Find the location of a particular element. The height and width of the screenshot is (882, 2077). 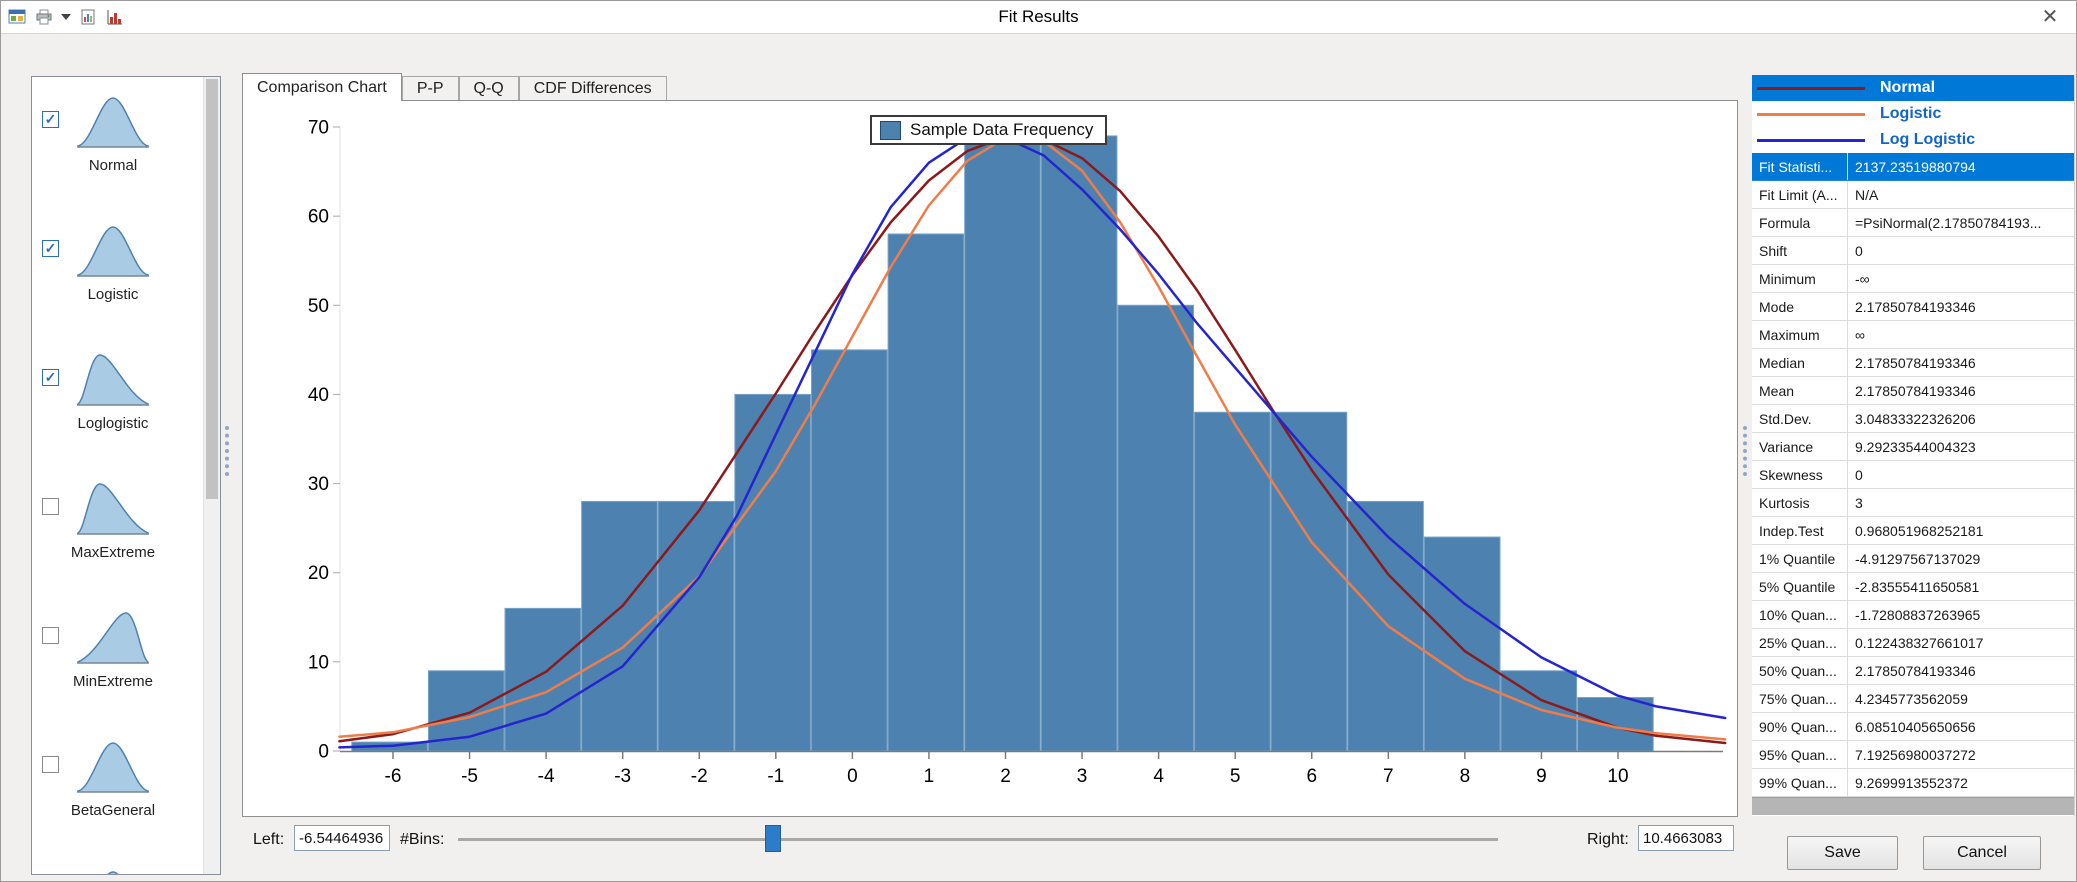

stat-row-50-quan: 50% Quan... 2.17850784193346 is located at coordinates (1913, 671).